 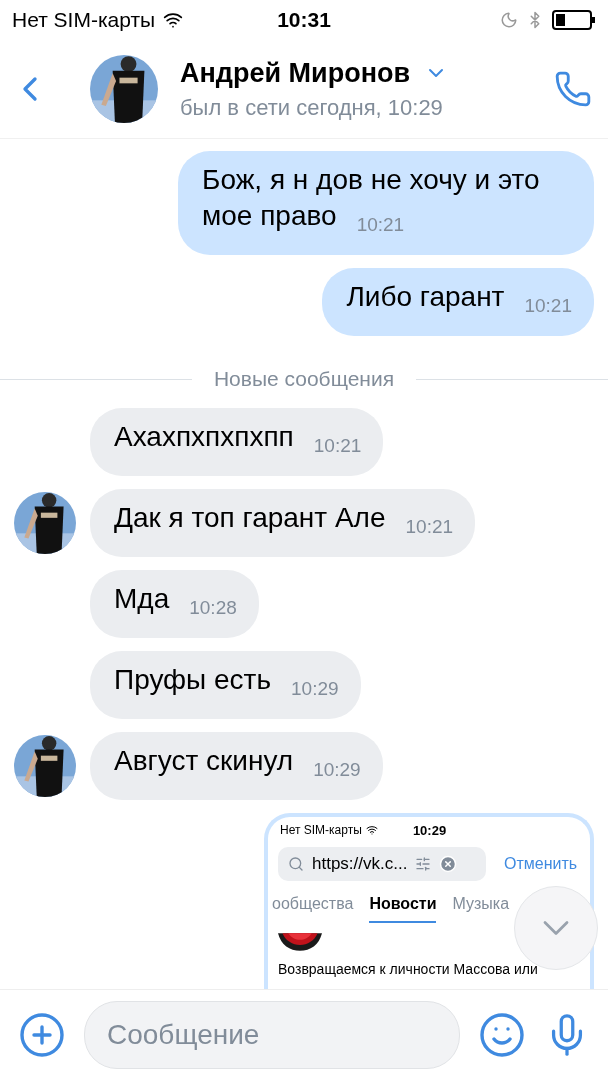 What do you see at coordinates (272, 1035) in the screenshot?
I see `message-field: Сообщение` at bounding box center [272, 1035].